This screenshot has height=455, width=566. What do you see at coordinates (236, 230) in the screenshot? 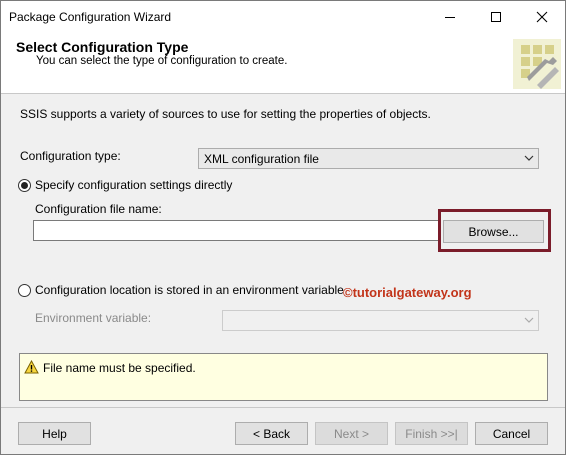
I see `config-file-input` at bounding box center [236, 230].